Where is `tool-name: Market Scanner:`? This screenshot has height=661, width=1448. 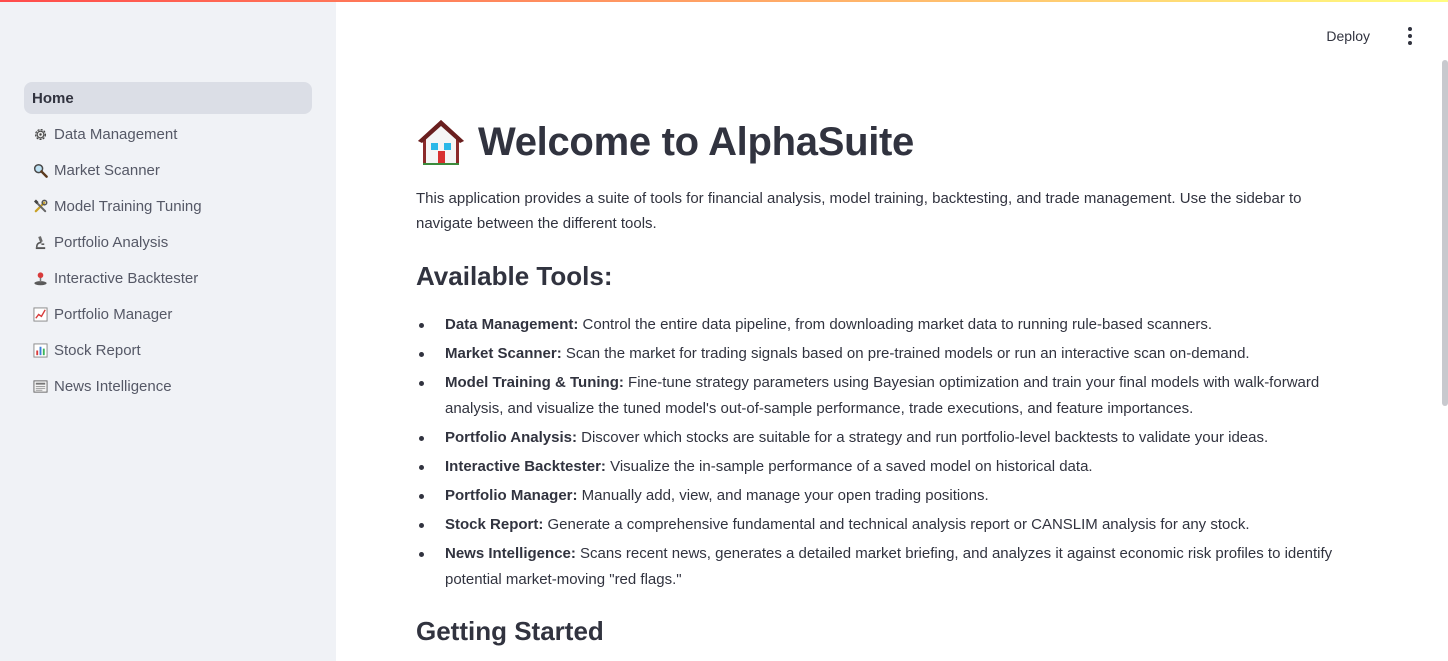 tool-name: Market Scanner: is located at coordinates (503, 353).